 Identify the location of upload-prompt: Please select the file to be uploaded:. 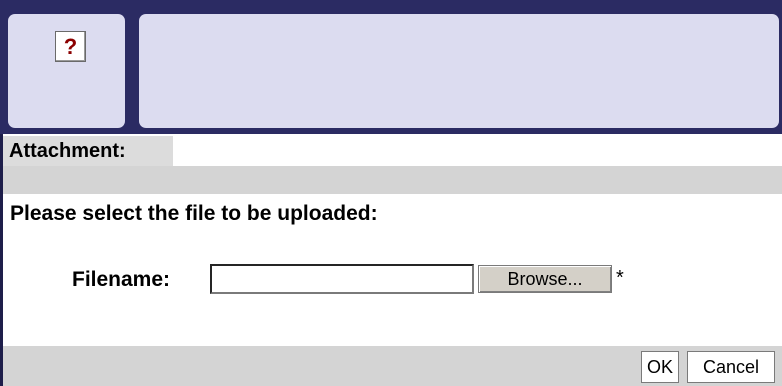
(194, 213).